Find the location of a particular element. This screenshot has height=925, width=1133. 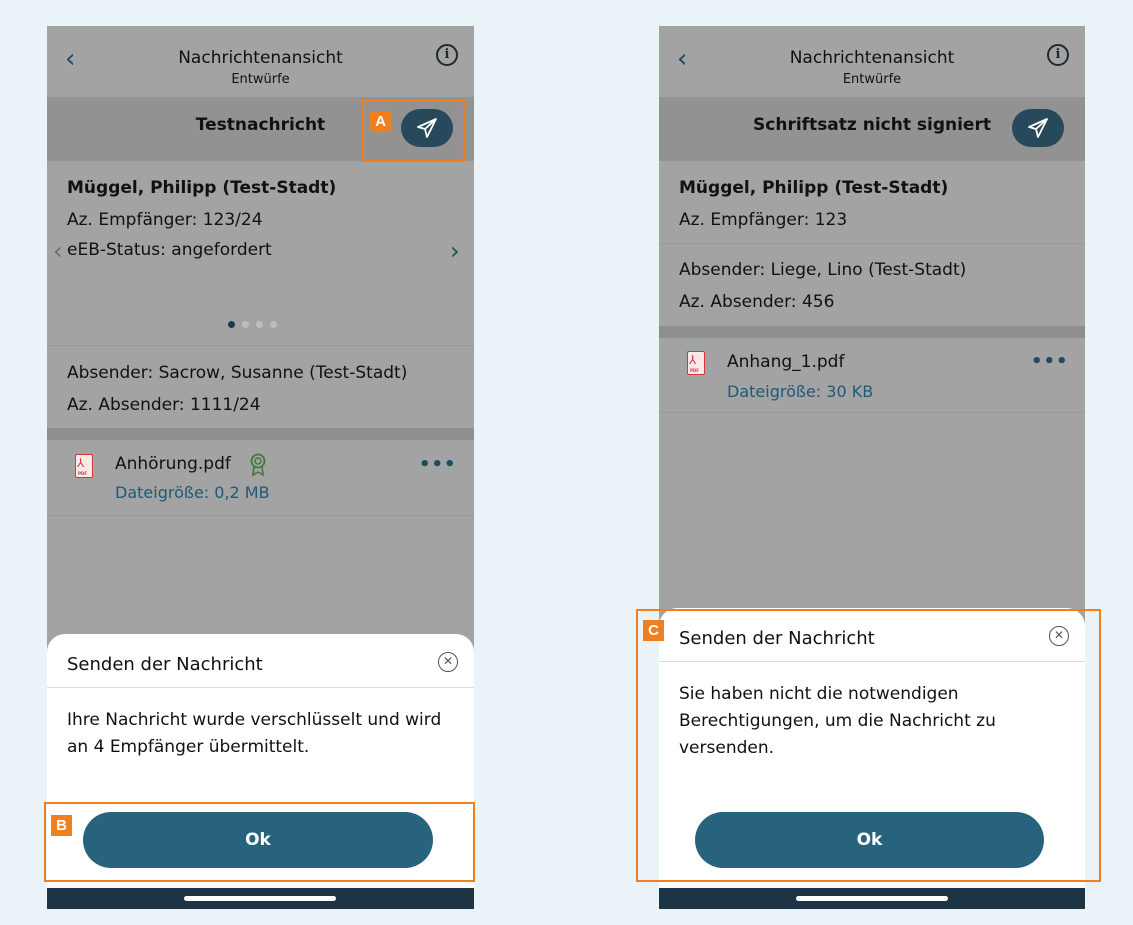

carousel-next-icon: › is located at coordinates (455, 251).